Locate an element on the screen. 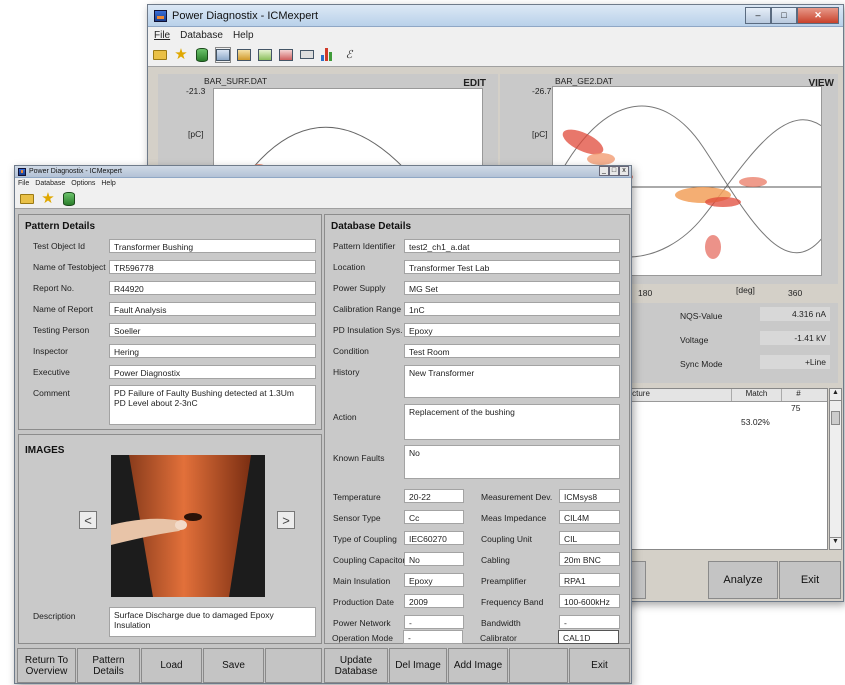 The height and width of the screenshot is (685, 845). inspector-field: Hering is located at coordinates (212, 351).